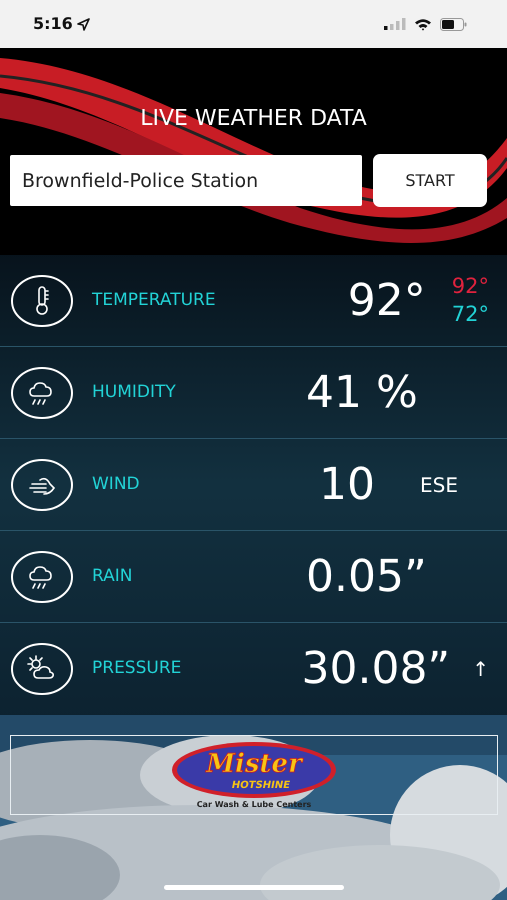  What do you see at coordinates (186, 180) in the screenshot?
I see `station-field: Brownfield-Police Station` at bounding box center [186, 180].